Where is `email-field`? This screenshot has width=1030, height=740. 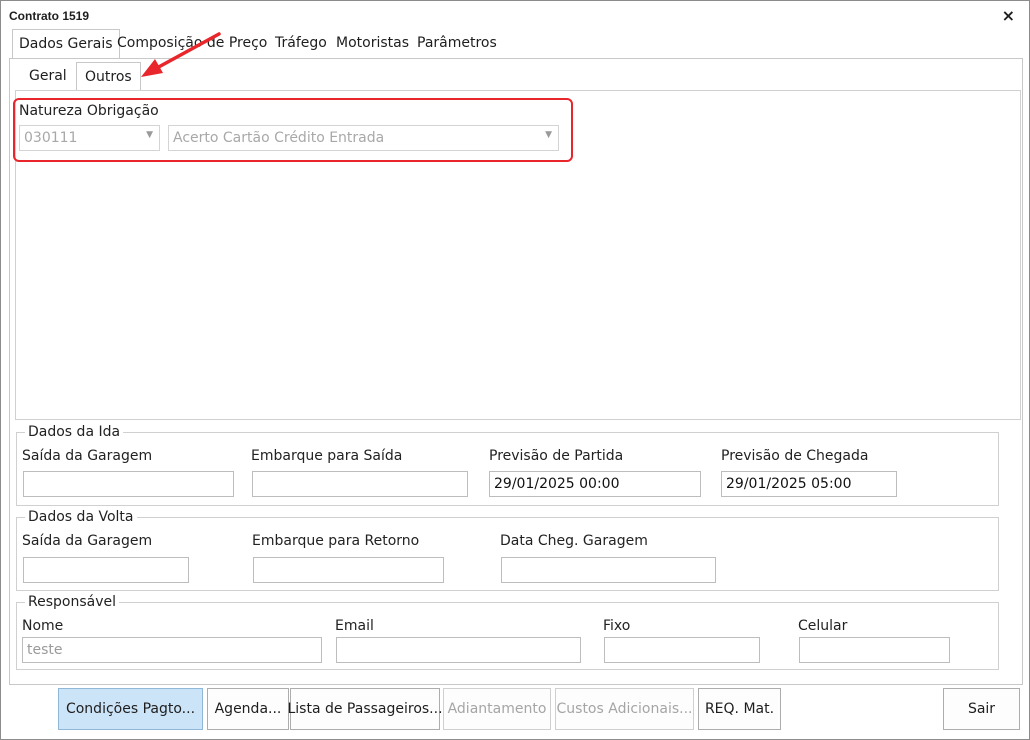
email-field is located at coordinates (458, 650).